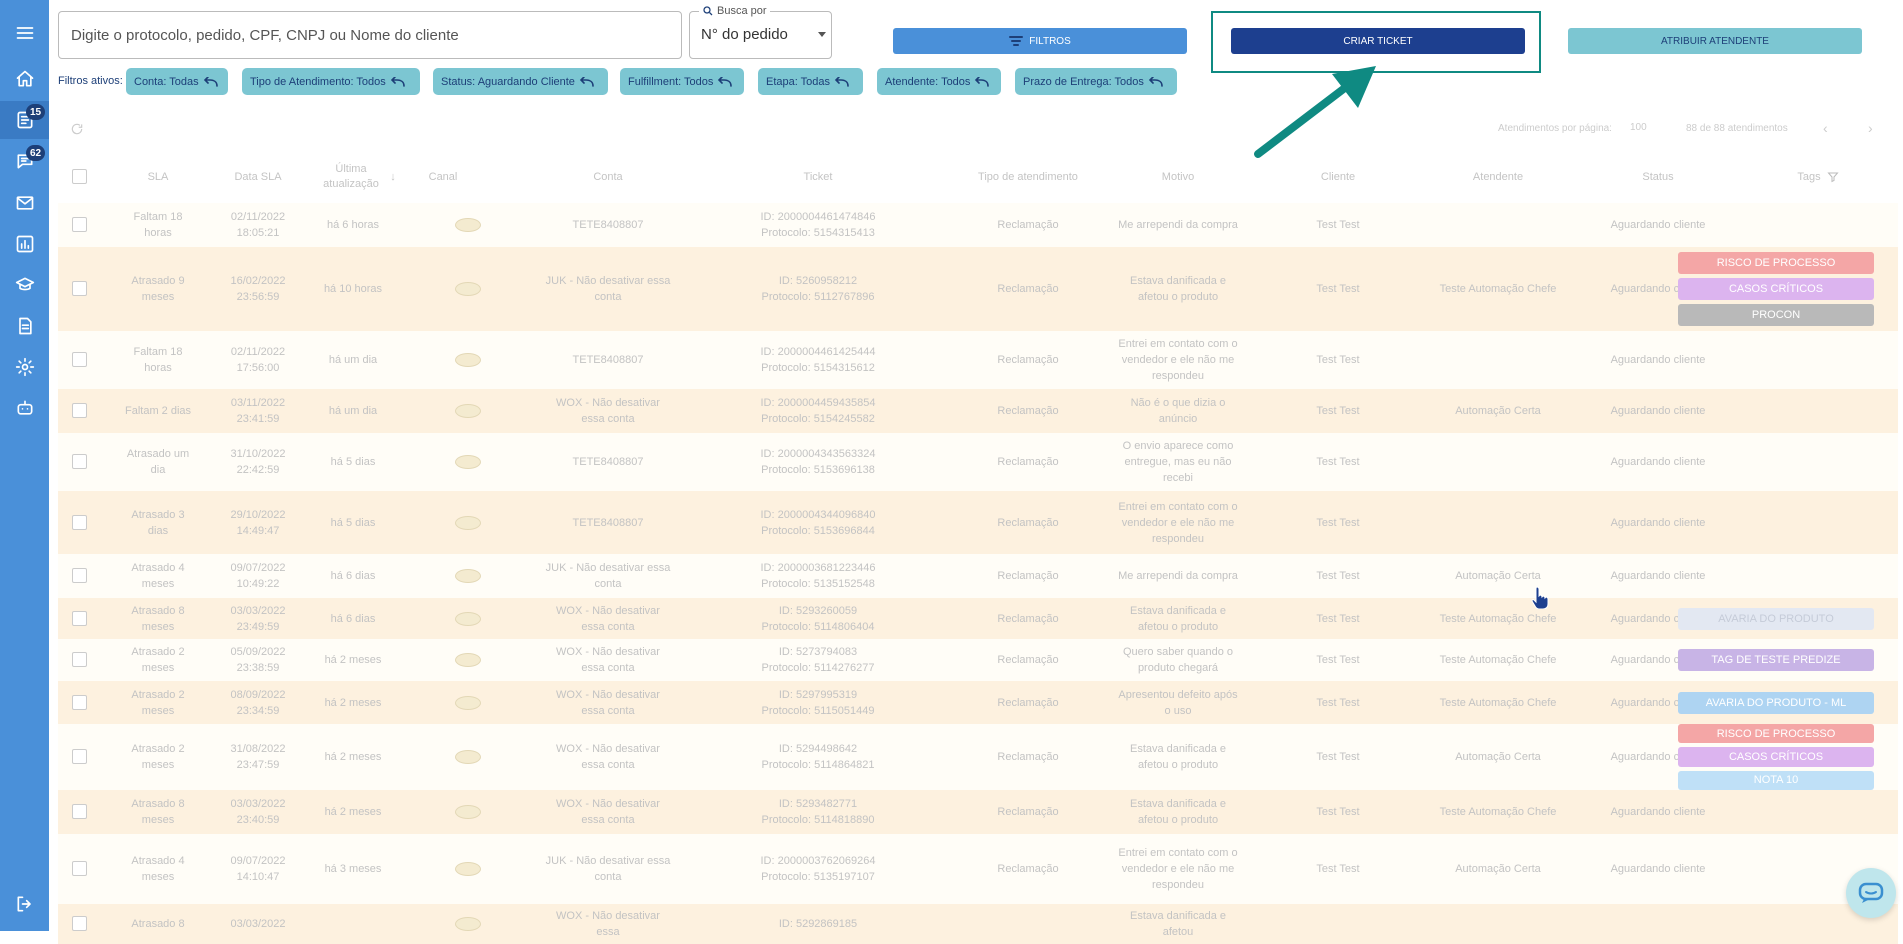 This screenshot has height=944, width=1903. What do you see at coordinates (822, 34) in the screenshot?
I see `chevron-down-icon` at bounding box center [822, 34].